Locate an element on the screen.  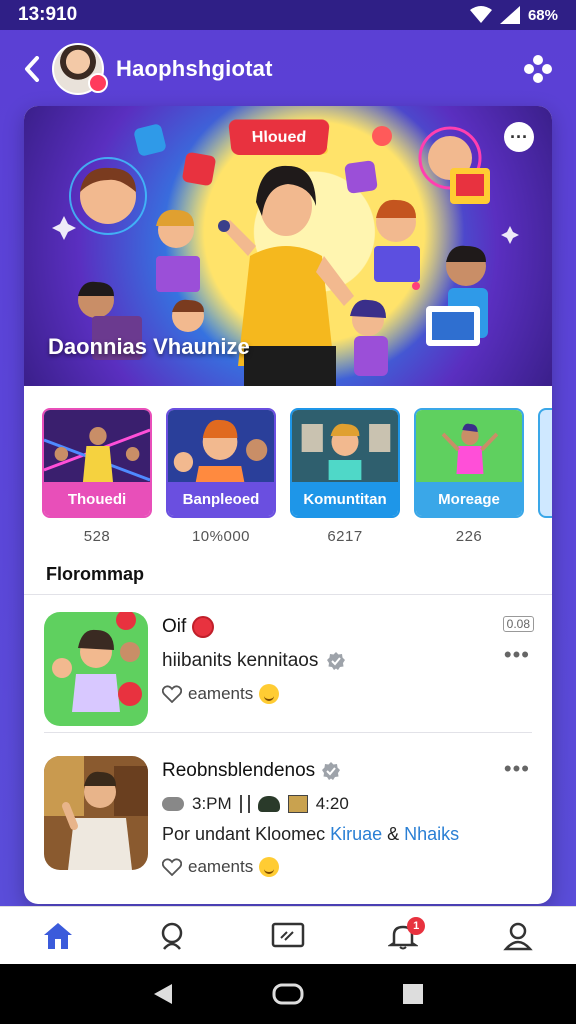
feed-amp: & is located at coordinates (393, 834).